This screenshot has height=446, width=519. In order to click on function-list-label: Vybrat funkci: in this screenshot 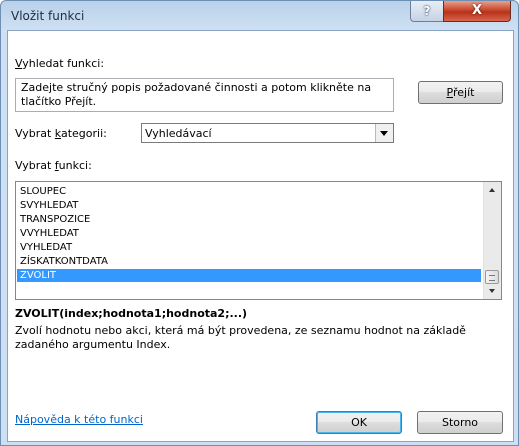, I will do `click(53, 165)`.